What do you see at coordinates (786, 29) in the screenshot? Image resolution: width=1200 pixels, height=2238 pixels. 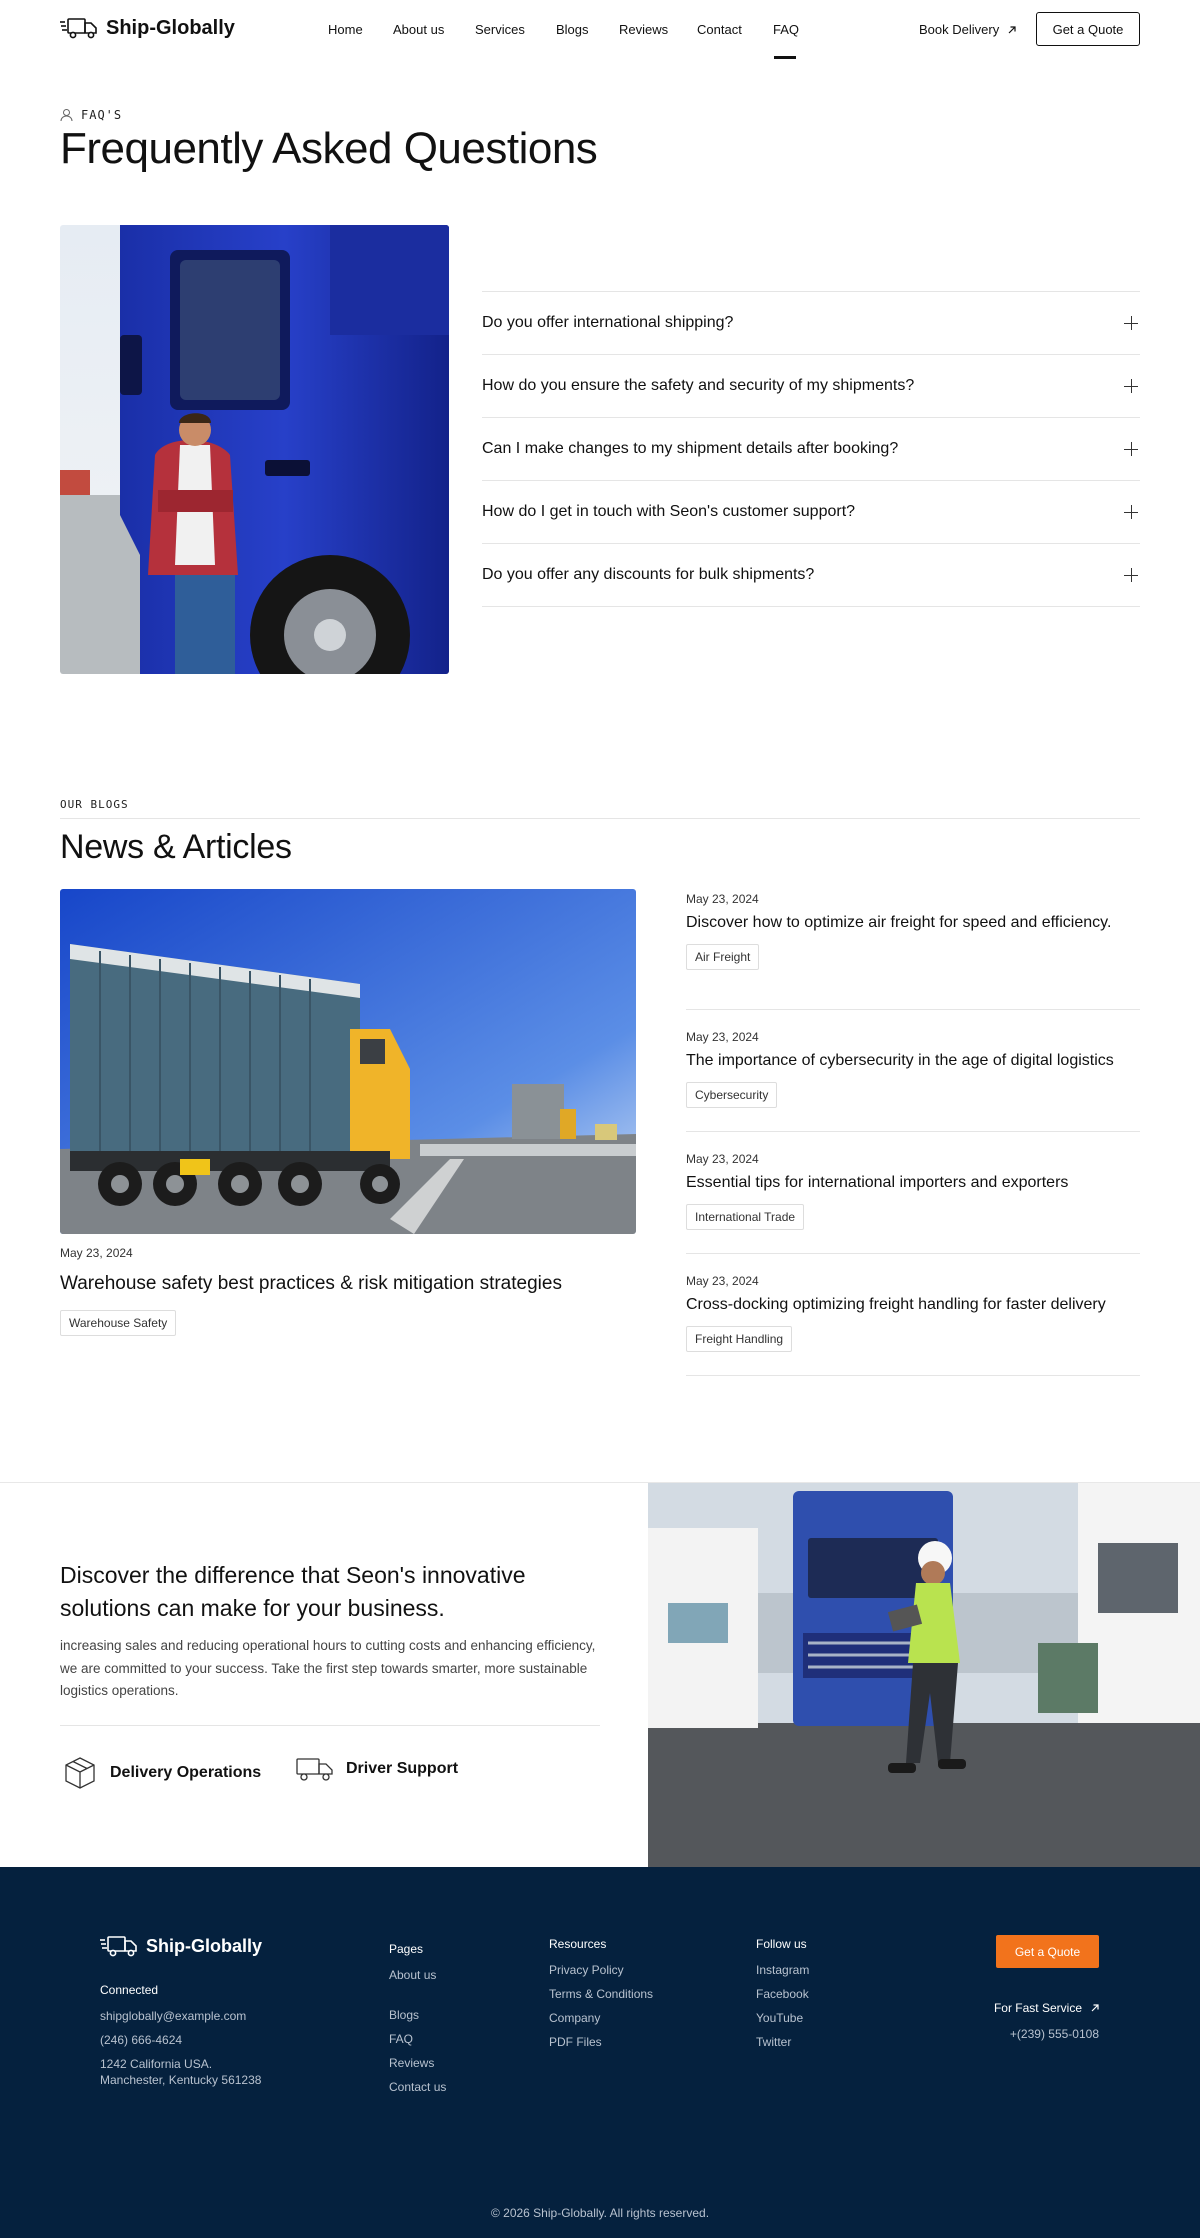 I see `nav-faq: FAQ` at bounding box center [786, 29].